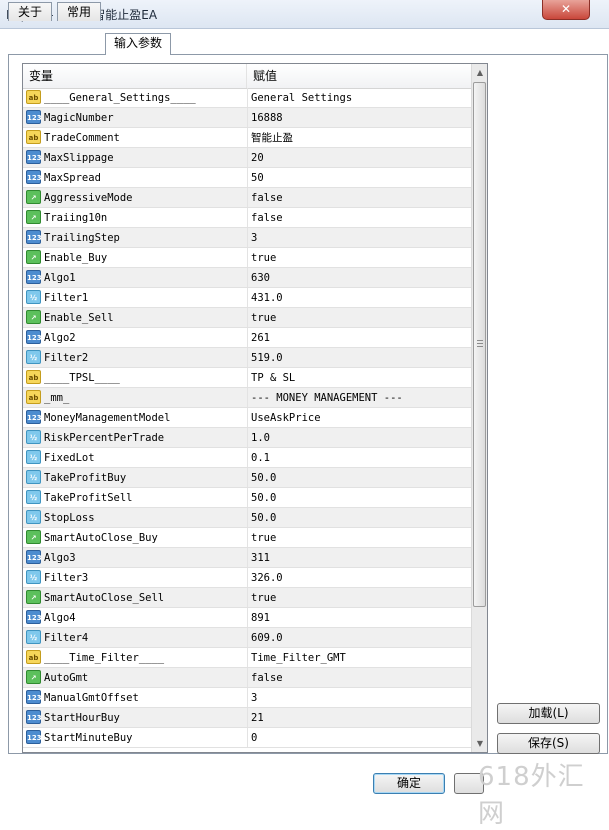 The height and width of the screenshot is (830, 609). What do you see at coordinates (247, 178) in the screenshot?
I see `parameter-row: 123 MaxSpread 50` at bounding box center [247, 178].